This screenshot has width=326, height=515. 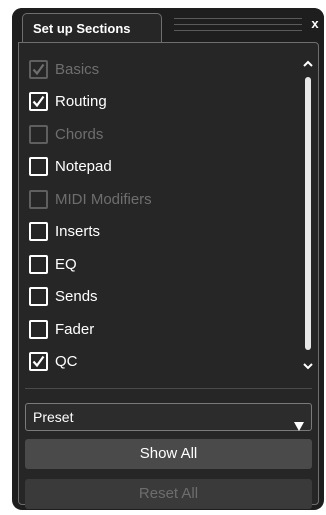 I want to click on triangle-down-icon, so click(x=299, y=422).